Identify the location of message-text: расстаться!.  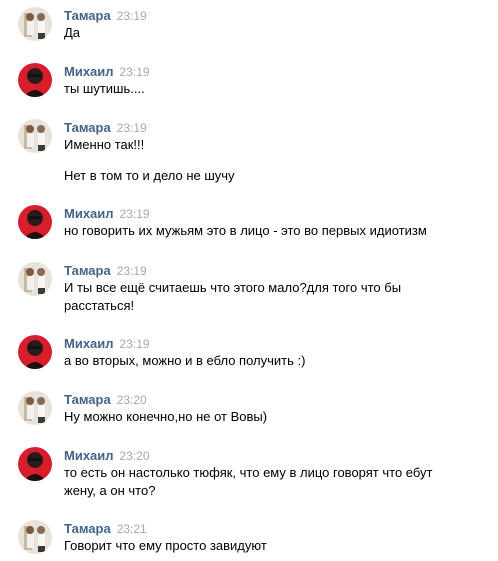
(99, 305).